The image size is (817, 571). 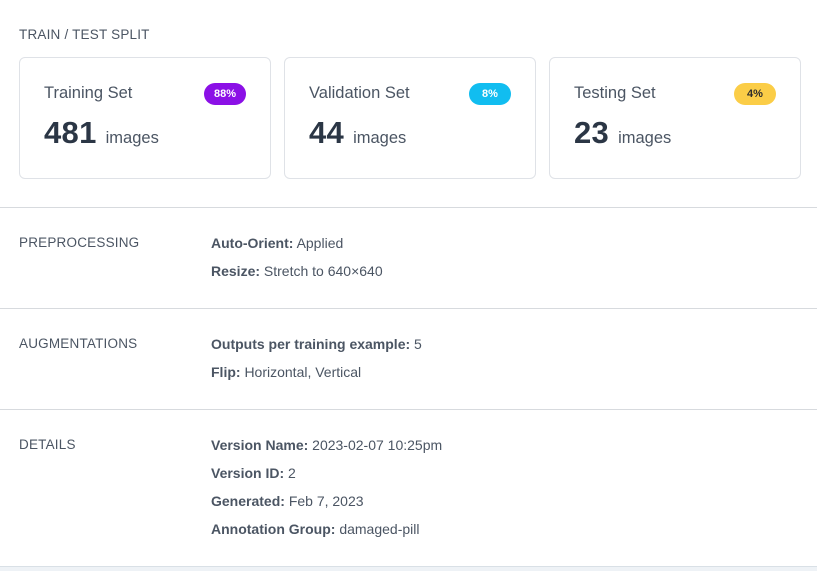 What do you see at coordinates (490, 94) in the screenshot?
I see `validation-percent-badge: 8%` at bounding box center [490, 94].